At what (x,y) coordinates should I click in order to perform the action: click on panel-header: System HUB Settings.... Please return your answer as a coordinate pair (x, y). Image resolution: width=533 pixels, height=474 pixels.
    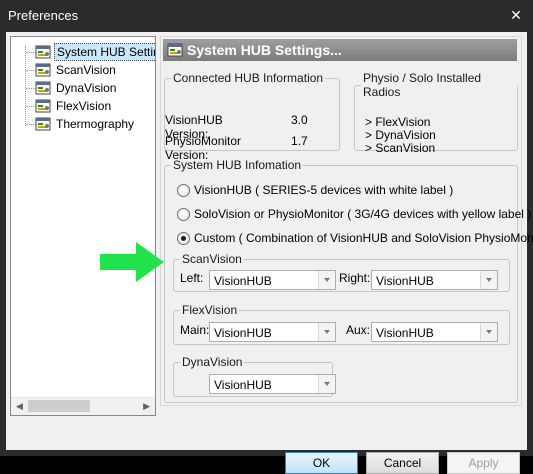
    Looking at the image, I should click on (340, 50).